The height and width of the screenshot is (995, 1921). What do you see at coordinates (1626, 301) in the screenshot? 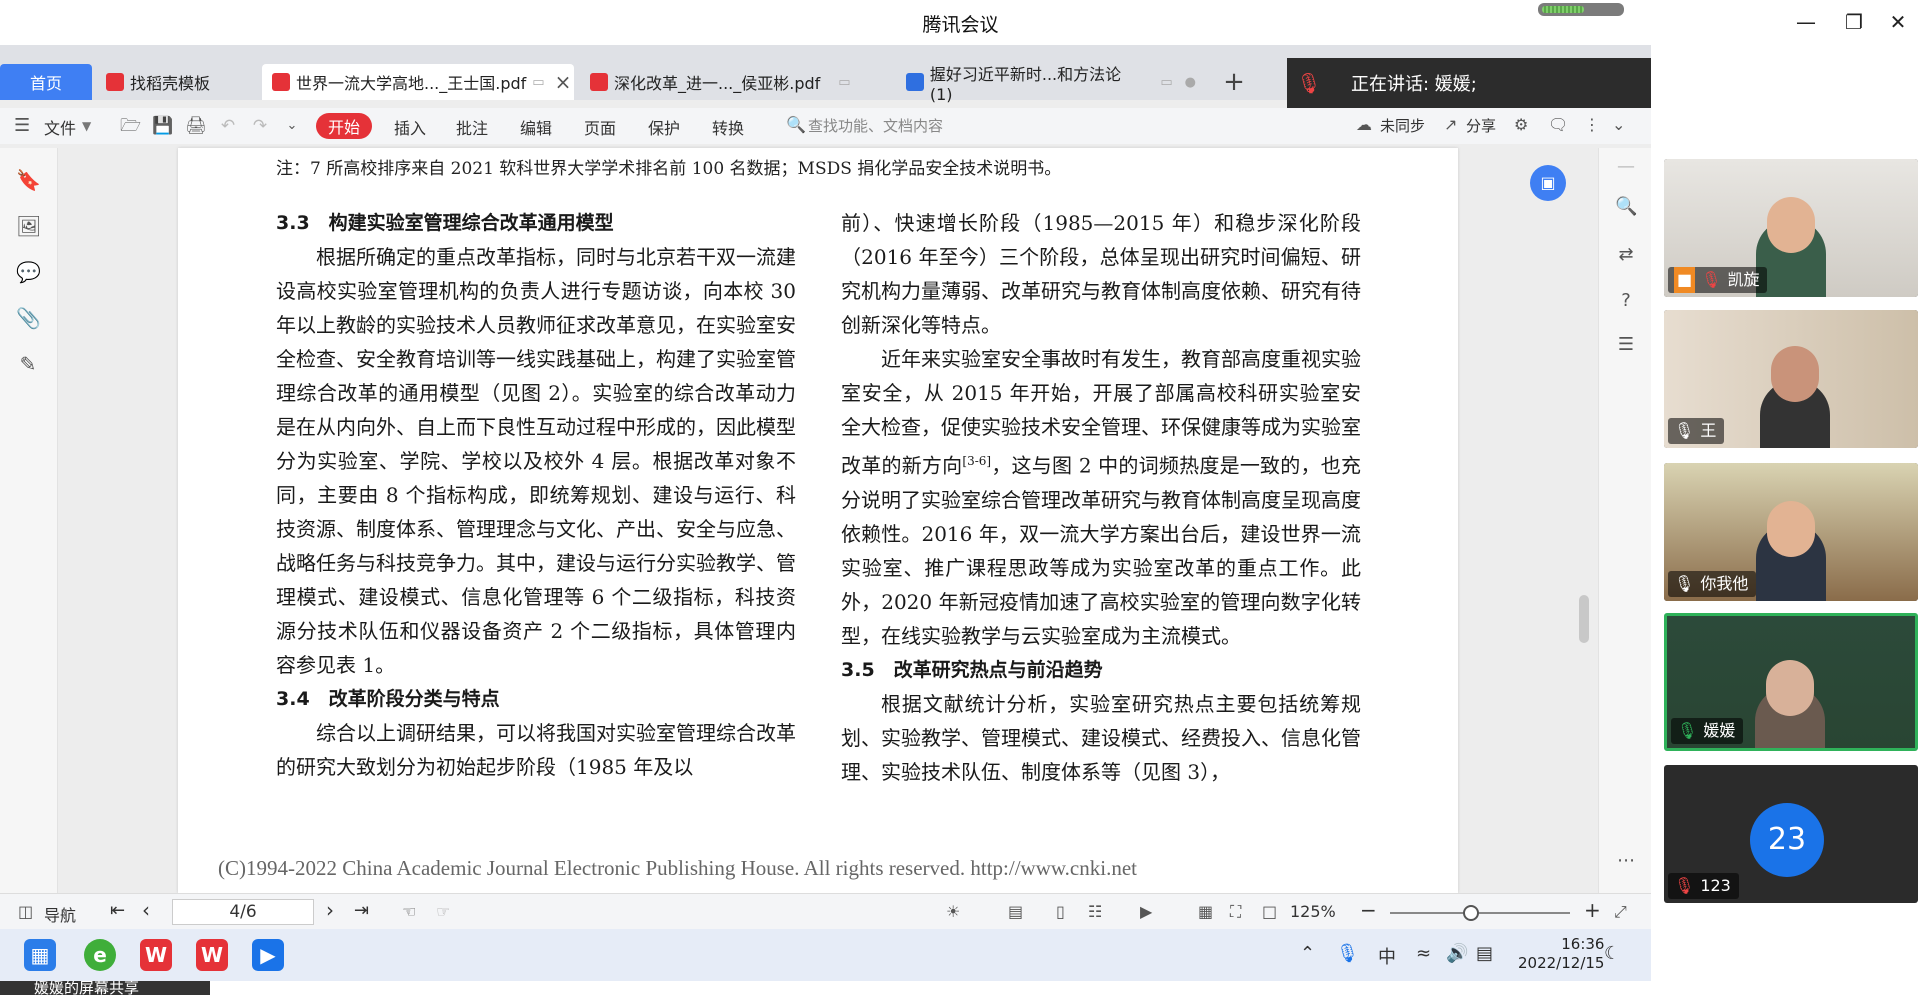
I see `help-icon: ?` at bounding box center [1626, 301].